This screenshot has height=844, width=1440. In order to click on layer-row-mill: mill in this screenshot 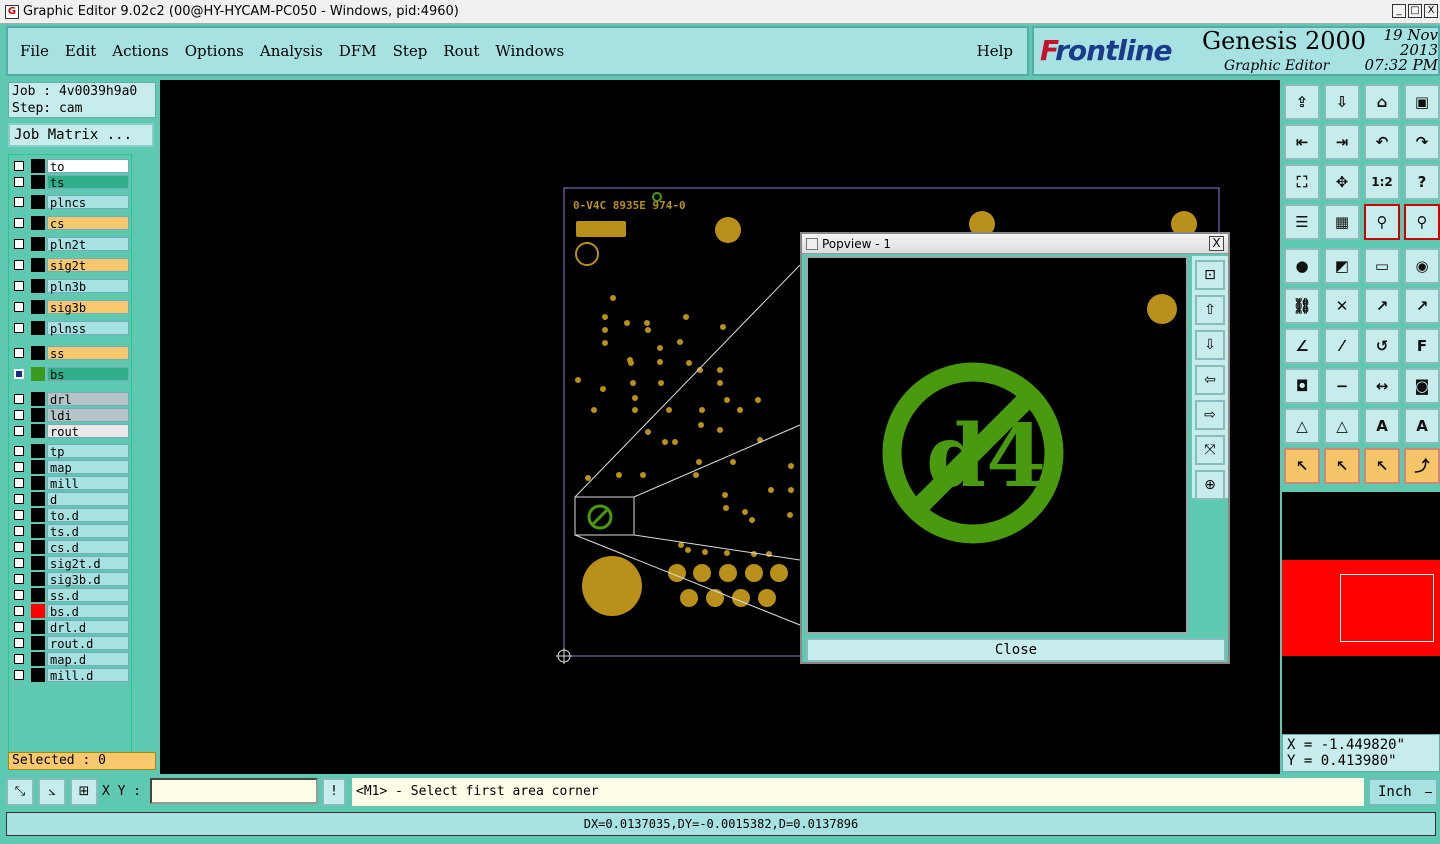, I will do `click(70, 483)`.